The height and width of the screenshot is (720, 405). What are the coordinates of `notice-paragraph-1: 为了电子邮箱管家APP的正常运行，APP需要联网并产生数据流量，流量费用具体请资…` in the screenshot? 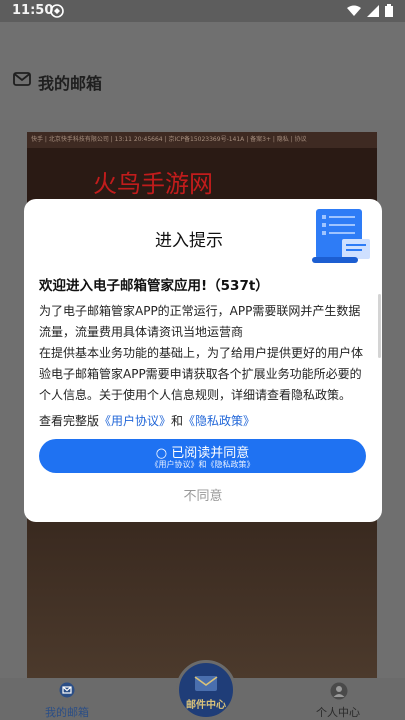 It's located at (200, 321).